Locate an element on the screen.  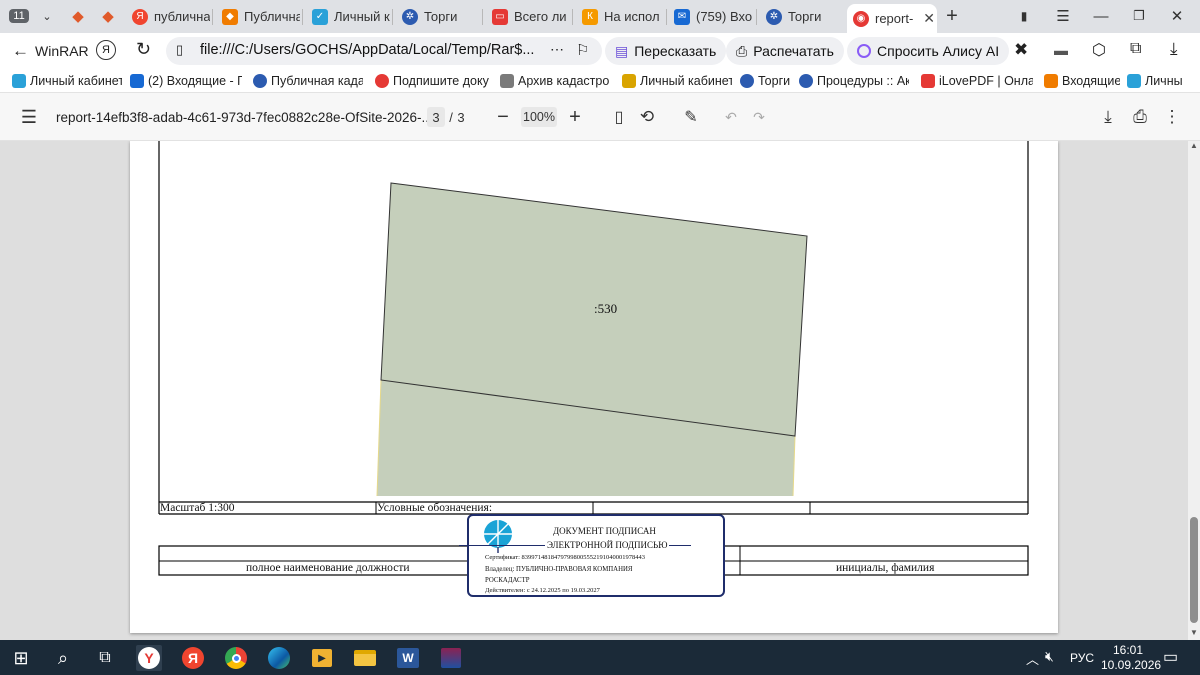
search-icon: ⌕ is located at coordinates (63, 658).